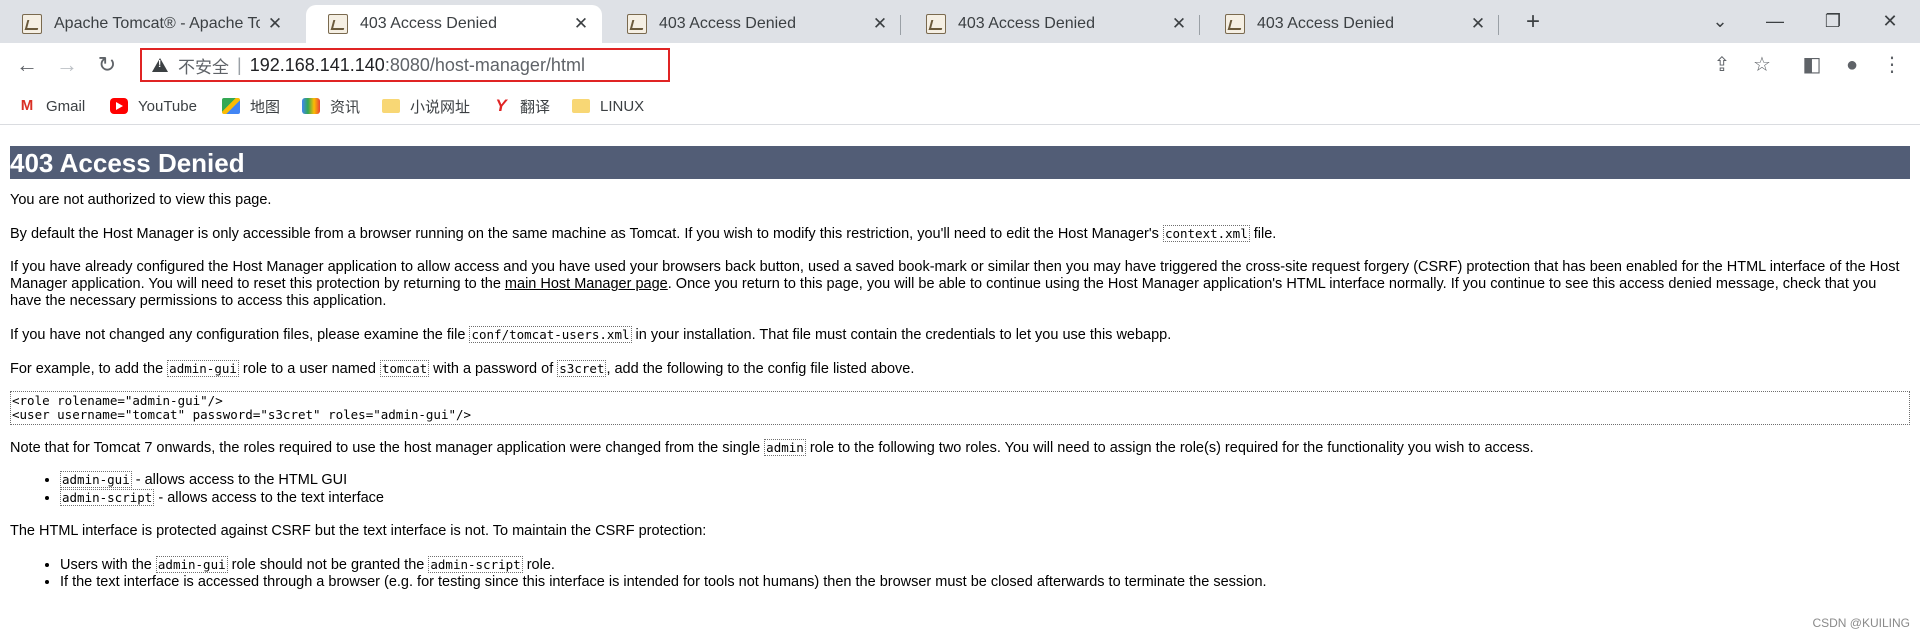  What do you see at coordinates (231, 106) in the screenshot?
I see `maps-icon` at bounding box center [231, 106].